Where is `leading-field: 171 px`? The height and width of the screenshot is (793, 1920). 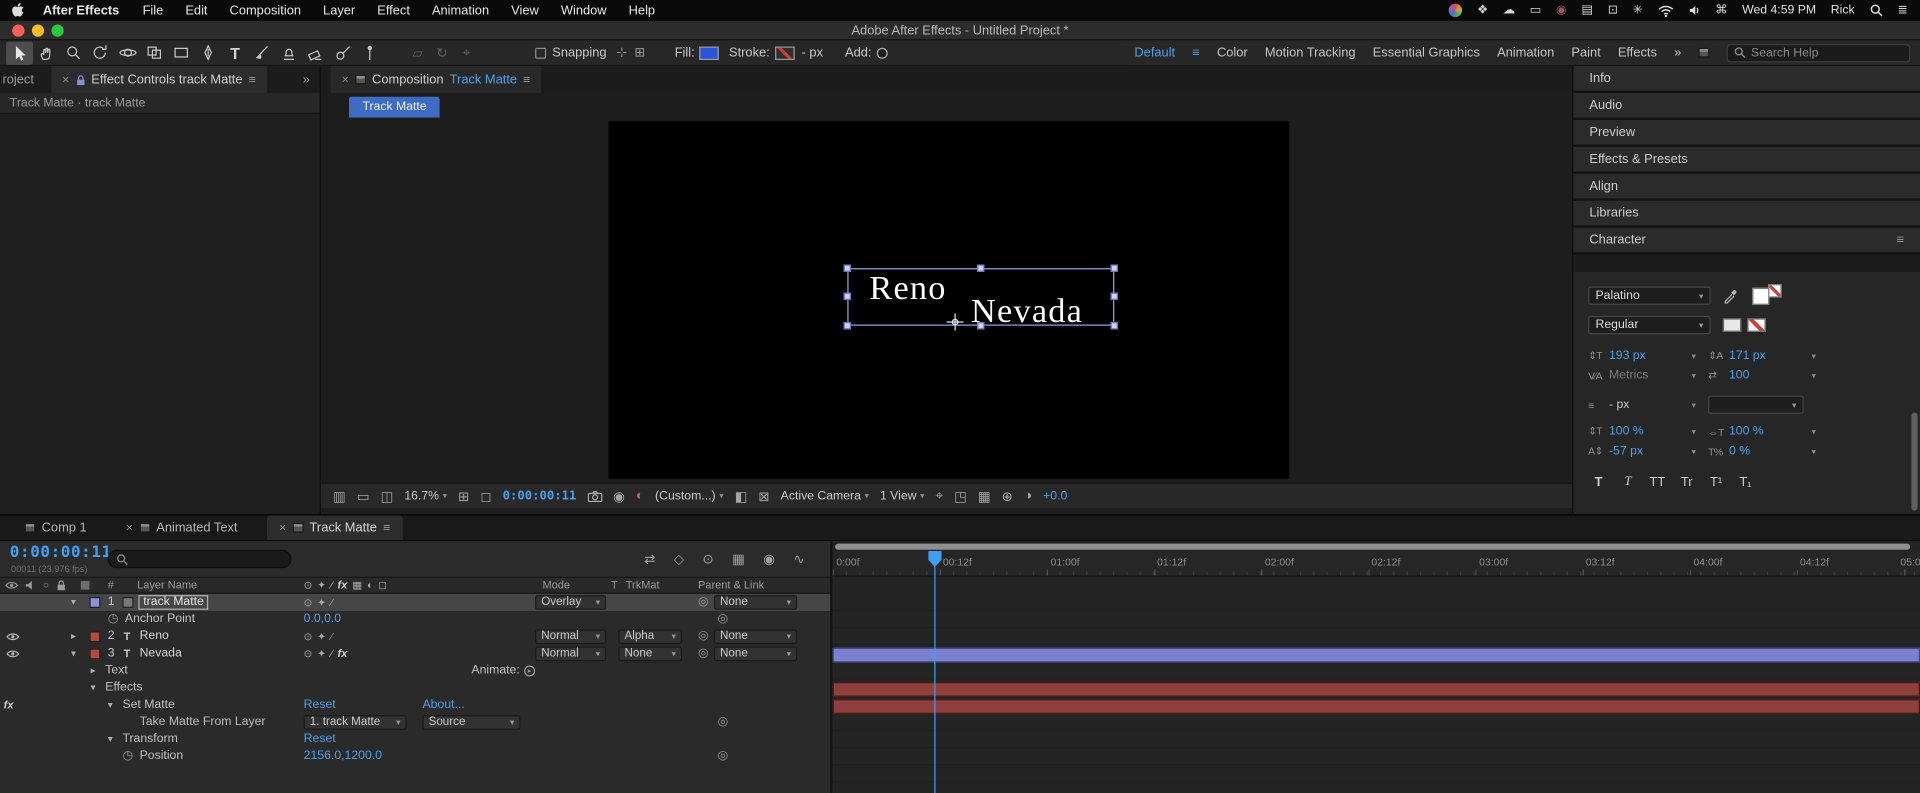 leading-field: 171 px is located at coordinates (1762, 355).